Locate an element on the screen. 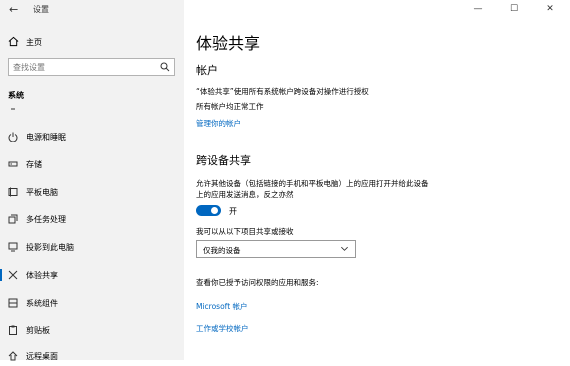 This screenshot has width=570, height=366. sidebar-item-label: 电源和睡眠 is located at coordinates (46, 137).